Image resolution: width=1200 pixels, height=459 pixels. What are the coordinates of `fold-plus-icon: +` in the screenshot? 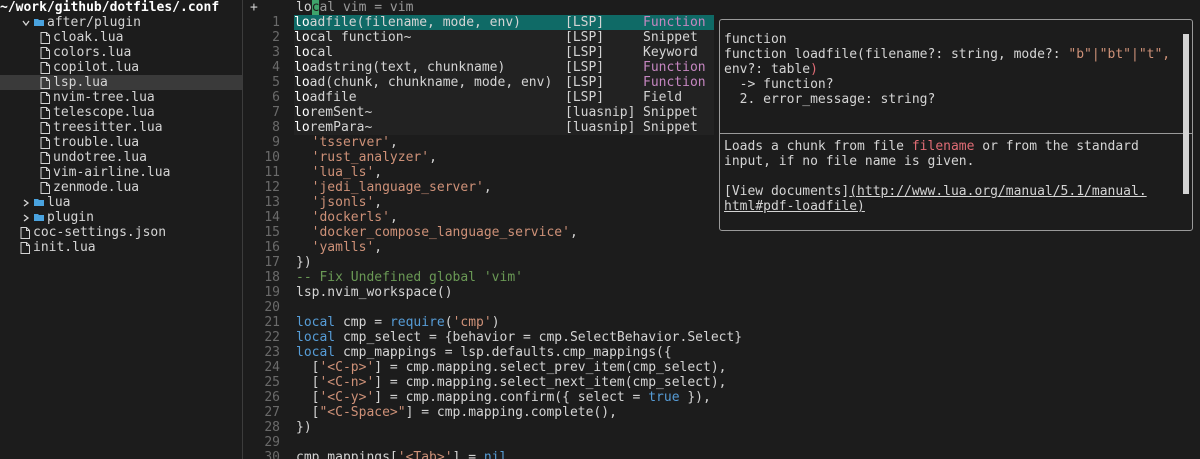 It's located at (267, 7).